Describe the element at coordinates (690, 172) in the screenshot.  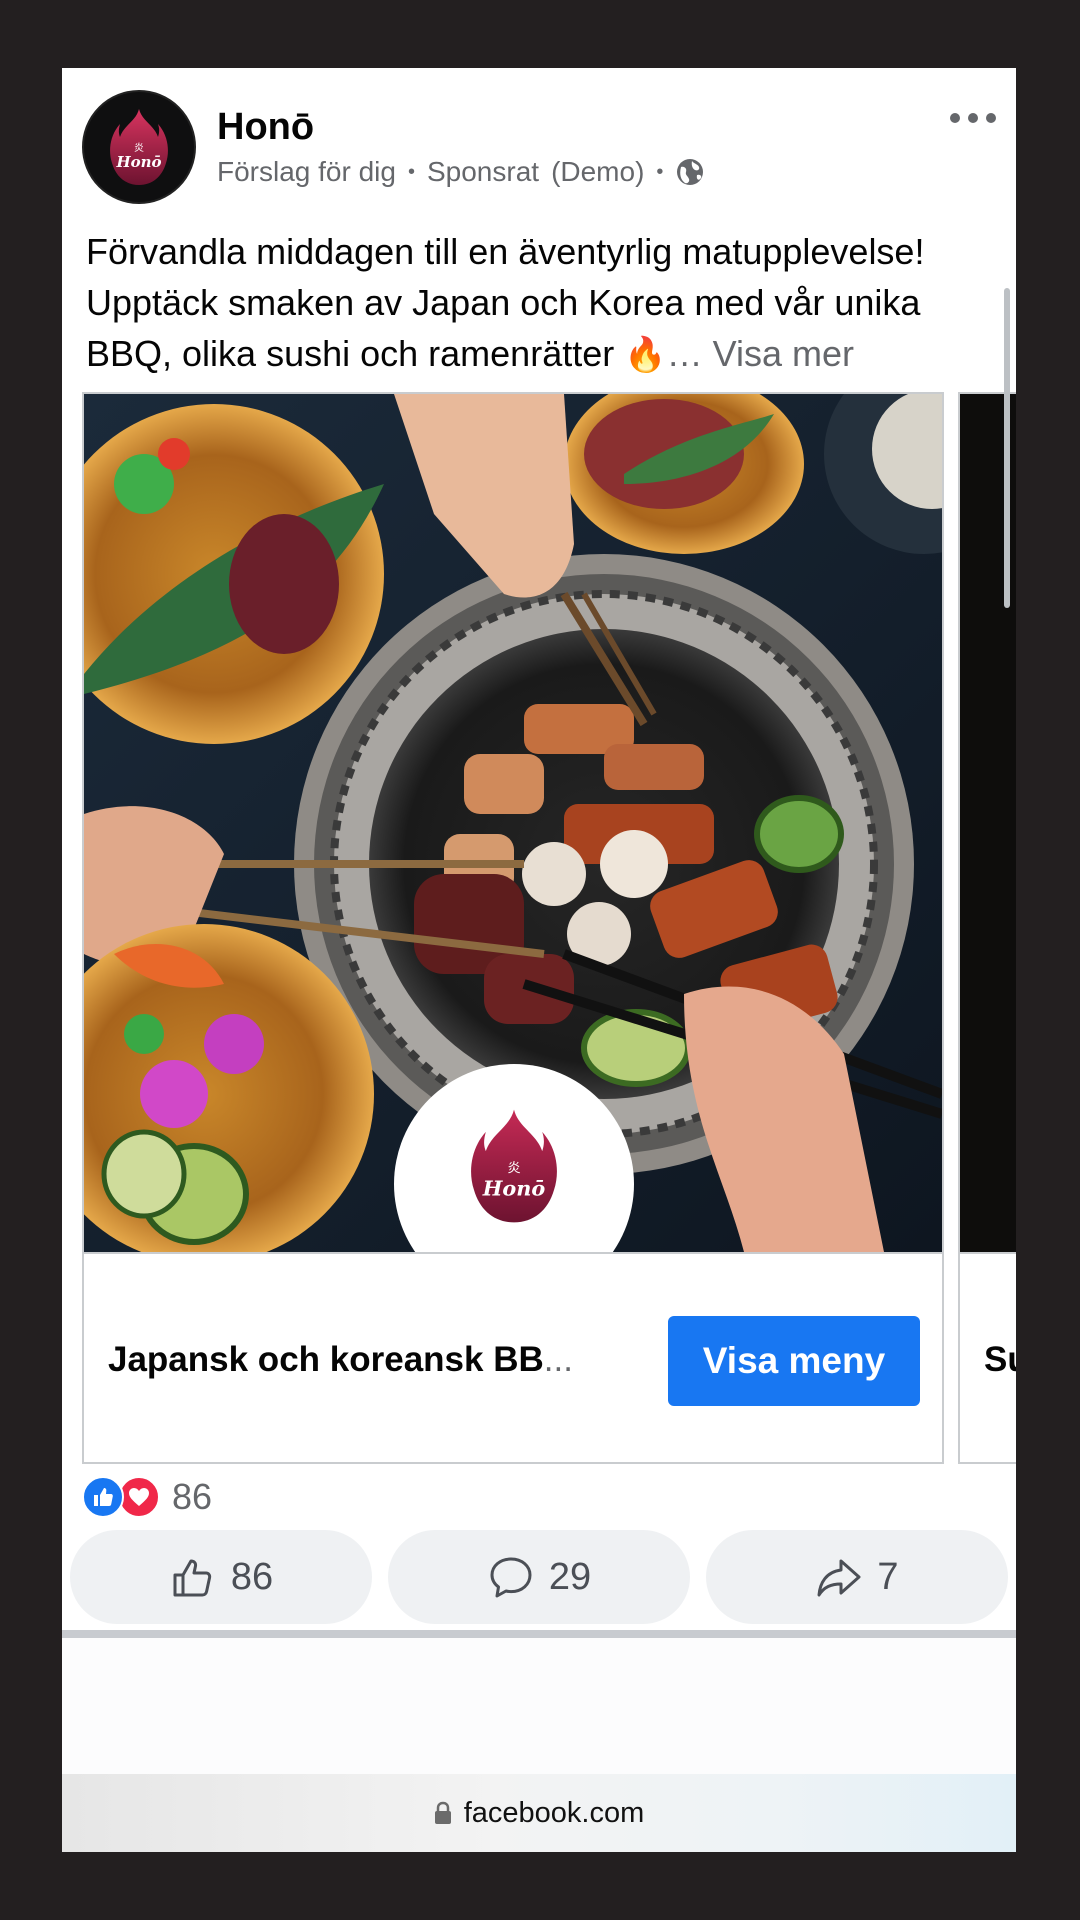
I see `globe-icon` at that location.